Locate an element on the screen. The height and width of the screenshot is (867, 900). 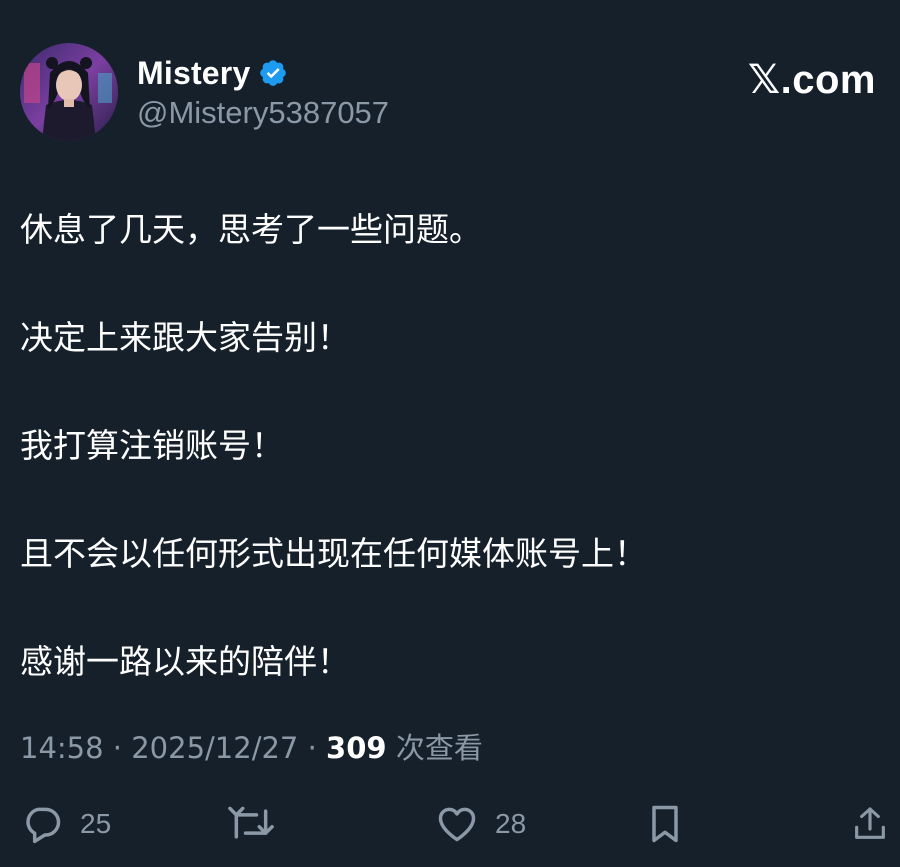
reply-count: 25 is located at coordinates (96, 823).